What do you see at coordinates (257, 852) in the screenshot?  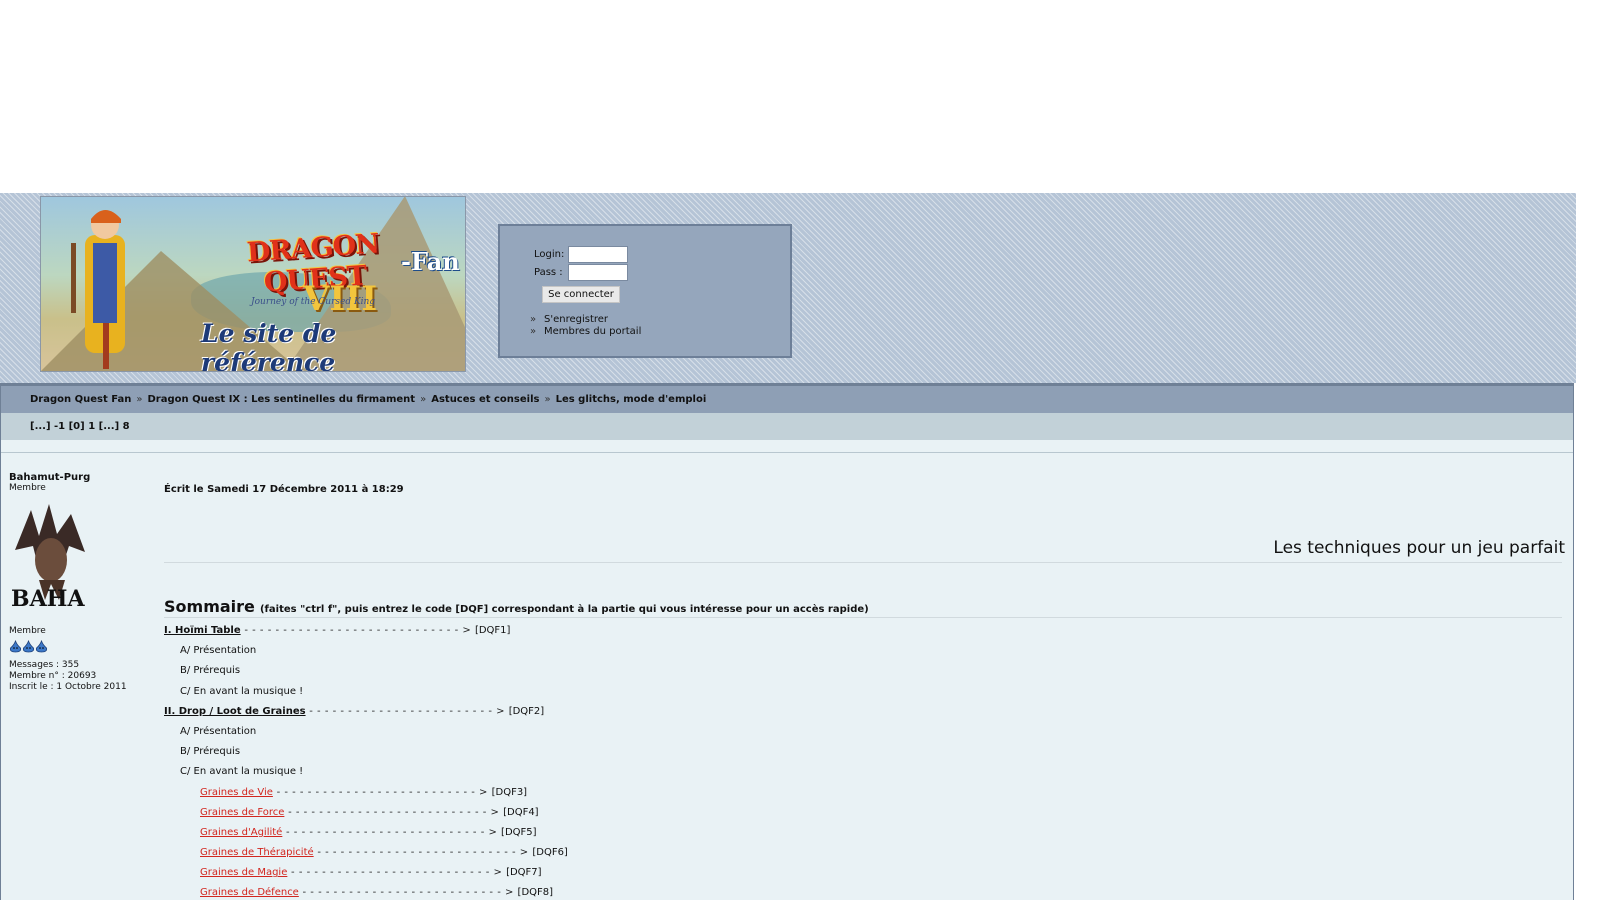 I see `toc-seed-link: Graines de Thérapicité` at bounding box center [257, 852].